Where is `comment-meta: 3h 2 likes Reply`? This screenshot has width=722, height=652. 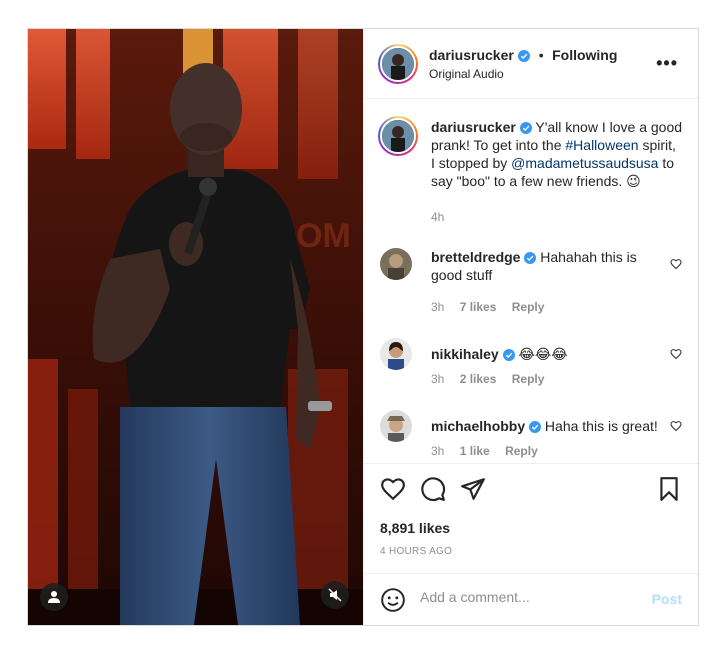 comment-meta: 3h 2 likes Reply is located at coordinates (493, 379).